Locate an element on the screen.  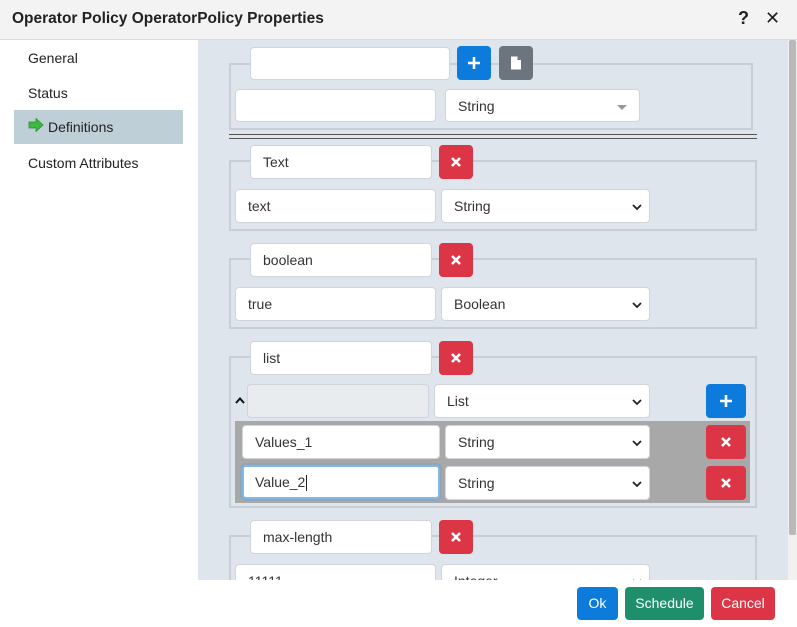
sidebar-item-custom-attributes: Custom Attributes is located at coordinates (98, 163).